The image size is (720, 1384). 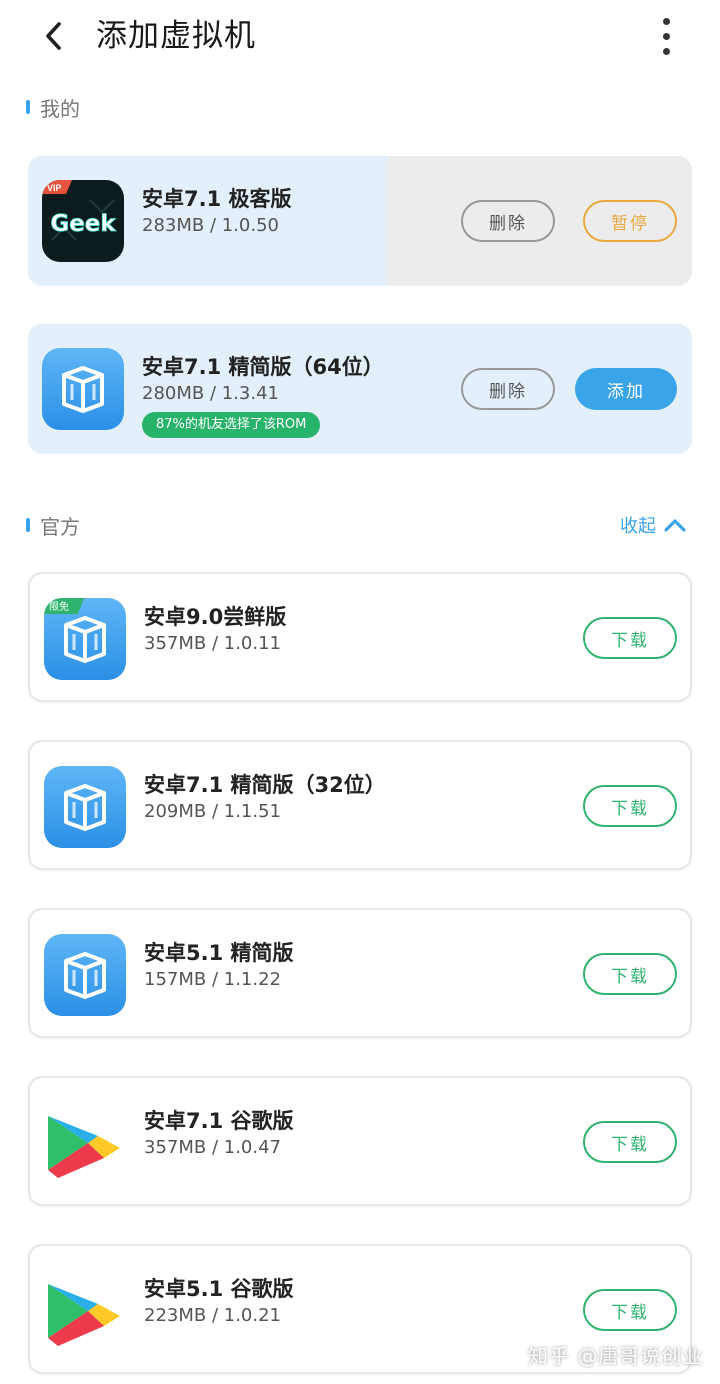 What do you see at coordinates (360, 973) in the screenshot?
I see `vm-card-android-5-lite: 安卓5.1 精简版 157MB / 1.1.22 下载` at bounding box center [360, 973].